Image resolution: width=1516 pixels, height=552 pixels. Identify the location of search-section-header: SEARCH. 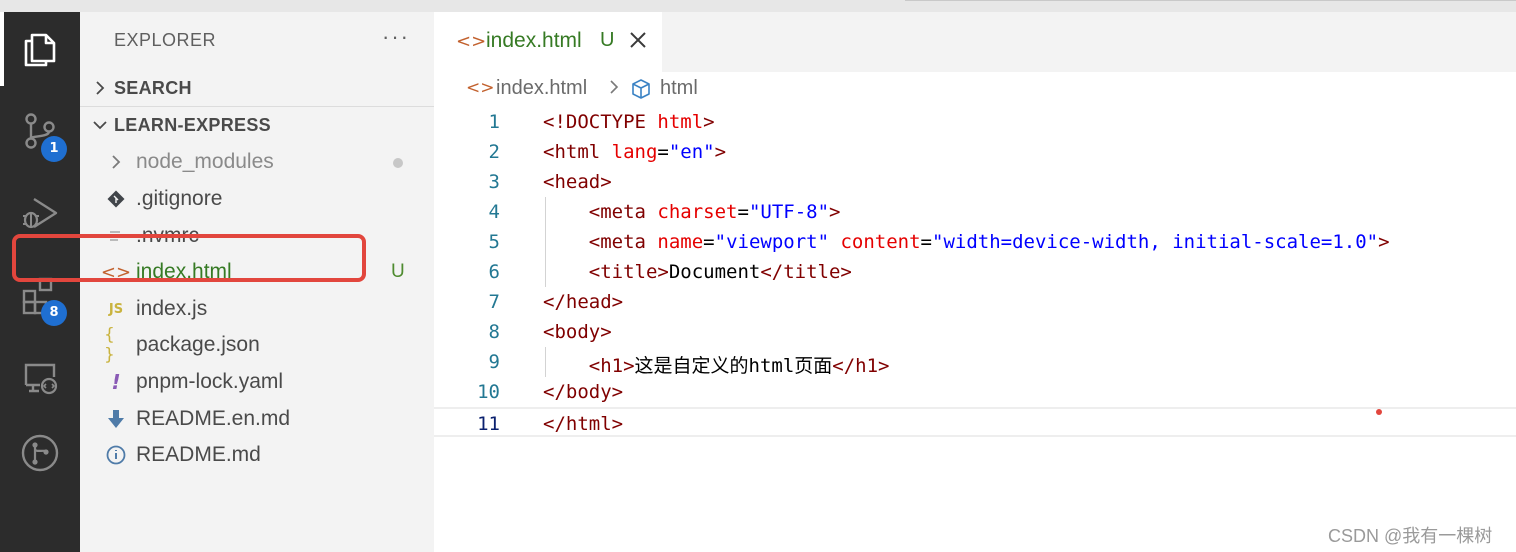
(257, 88).